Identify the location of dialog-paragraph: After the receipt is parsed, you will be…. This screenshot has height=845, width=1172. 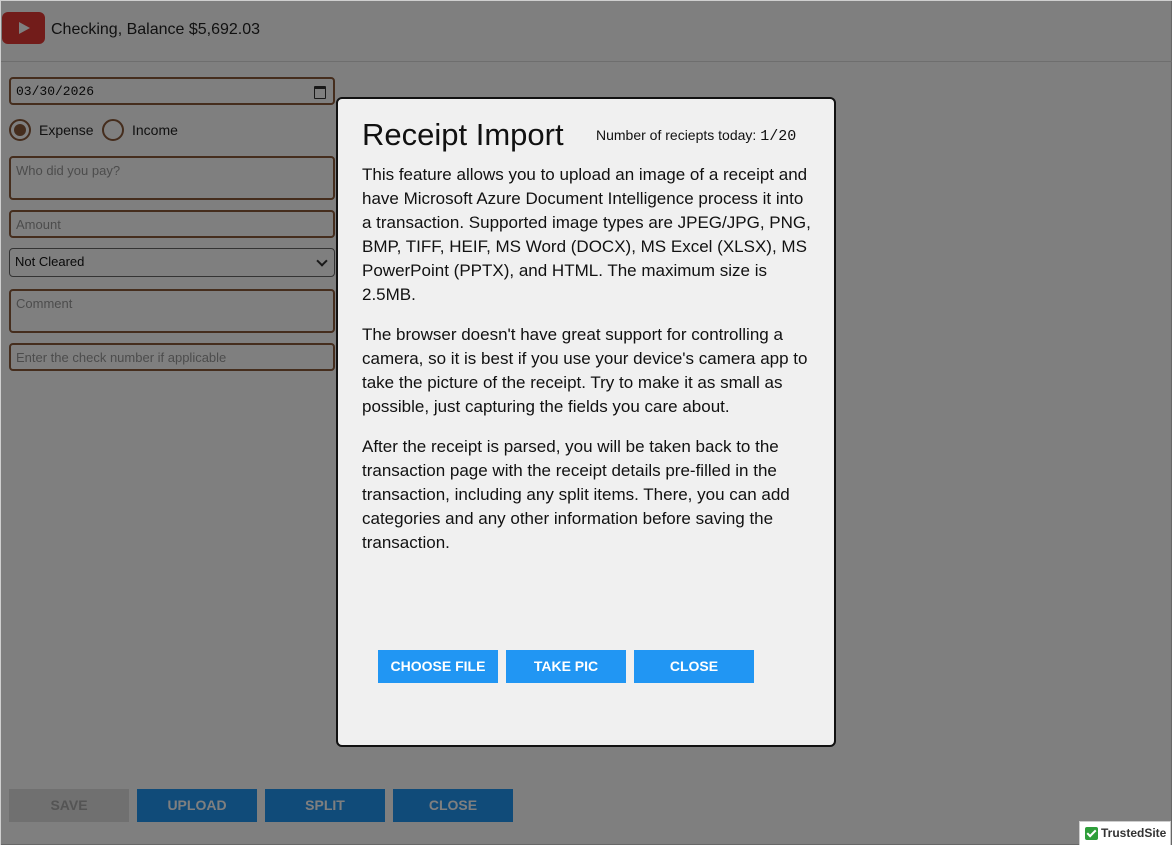
(576, 494).